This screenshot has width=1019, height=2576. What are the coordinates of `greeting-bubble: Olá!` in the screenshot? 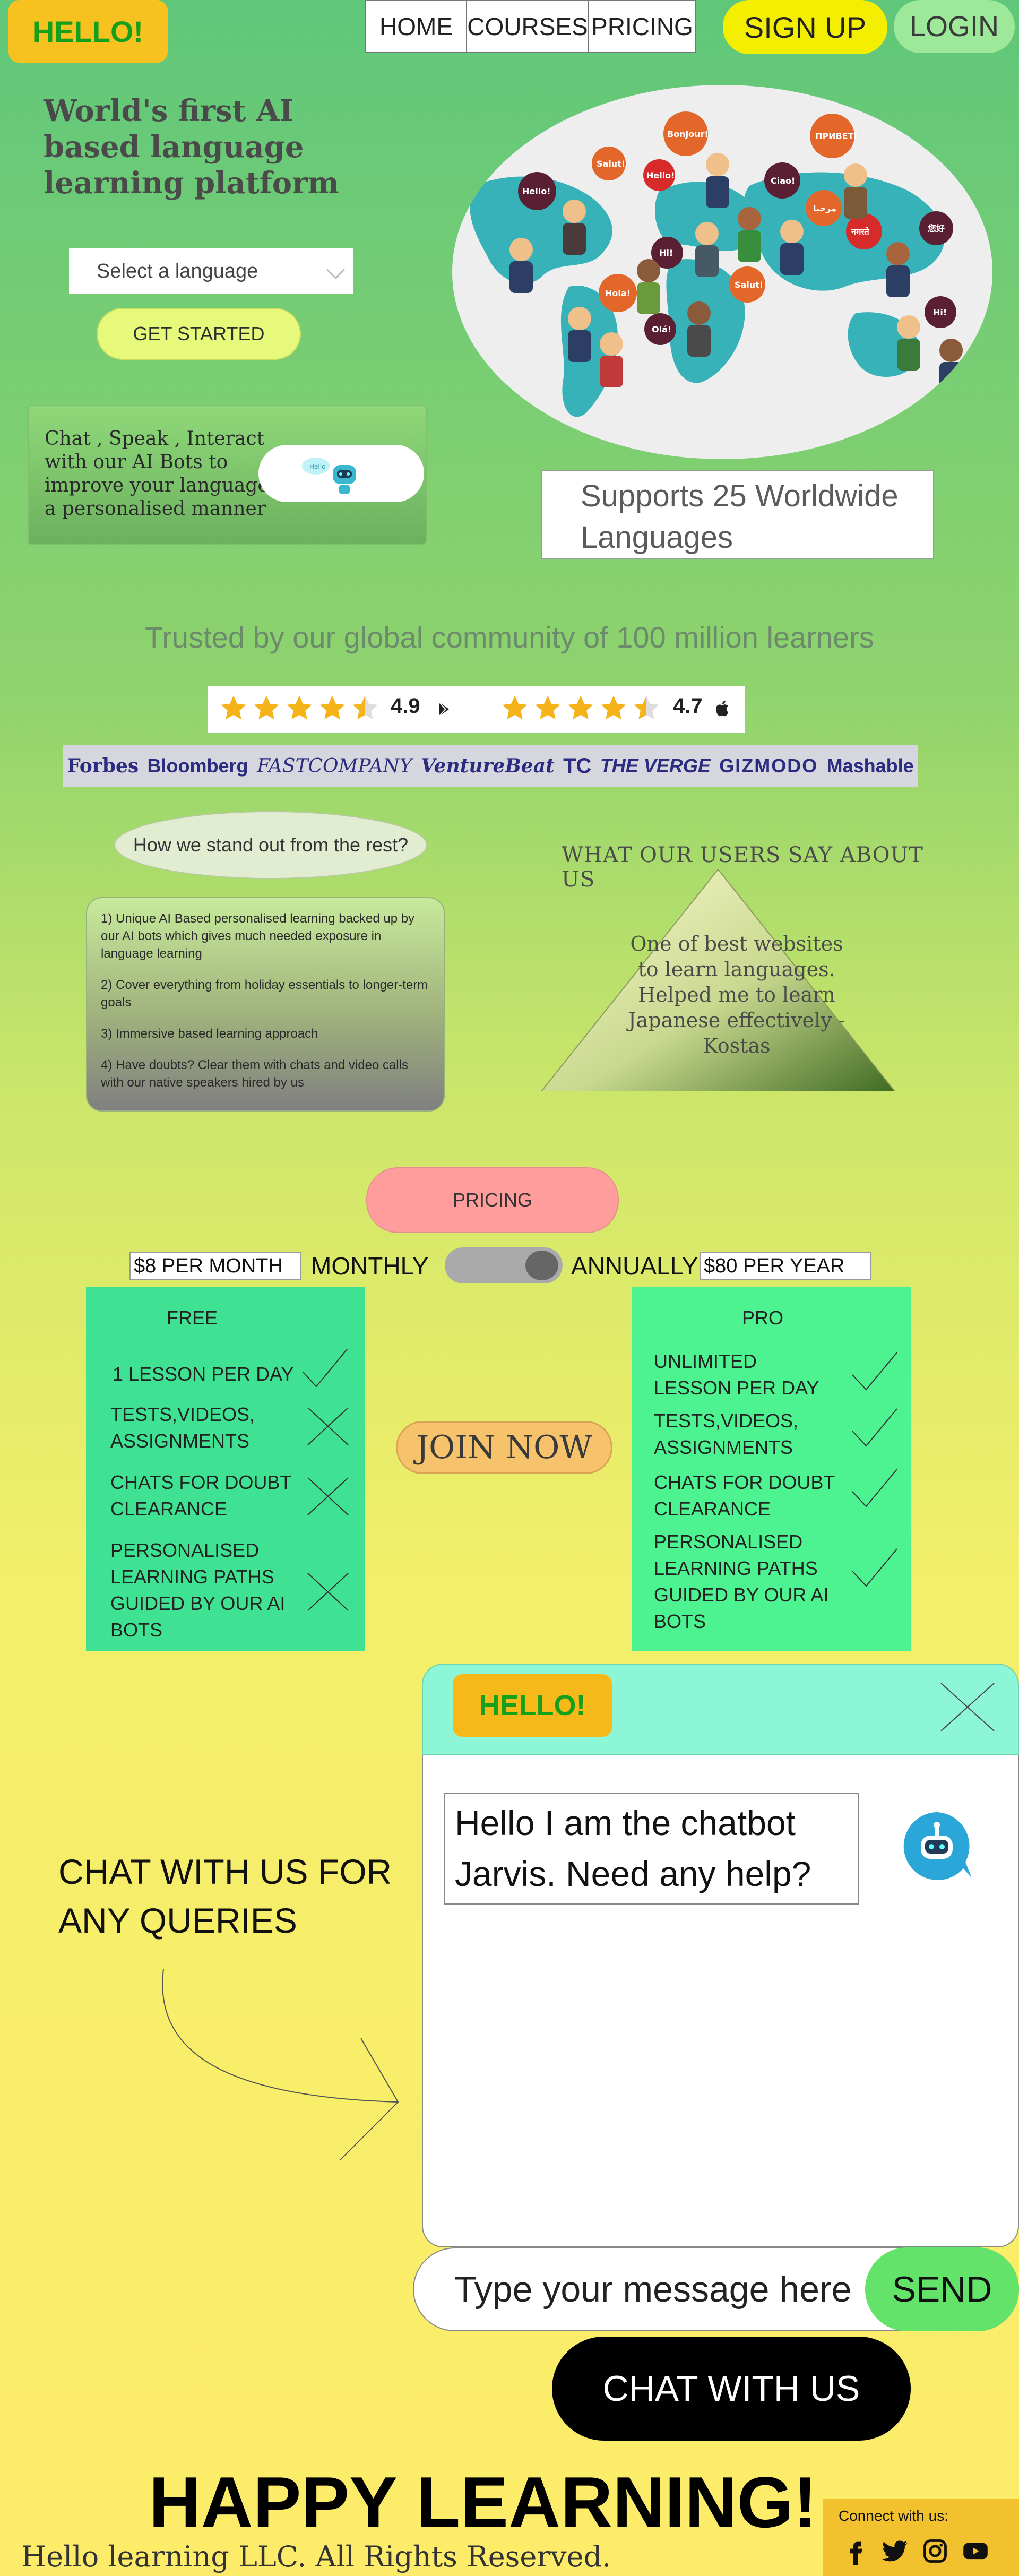 It's located at (661, 329).